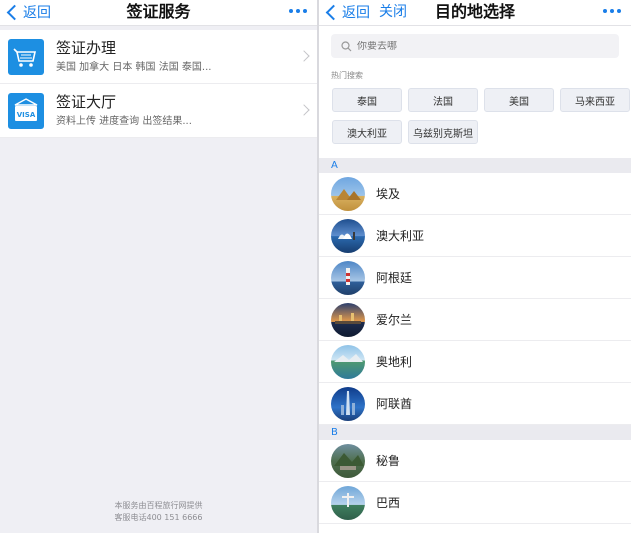  Describe the element at coordinates (158, 517) in the screenshot. I see `service-phone-text: 客服电话400 151 6666` at that location.